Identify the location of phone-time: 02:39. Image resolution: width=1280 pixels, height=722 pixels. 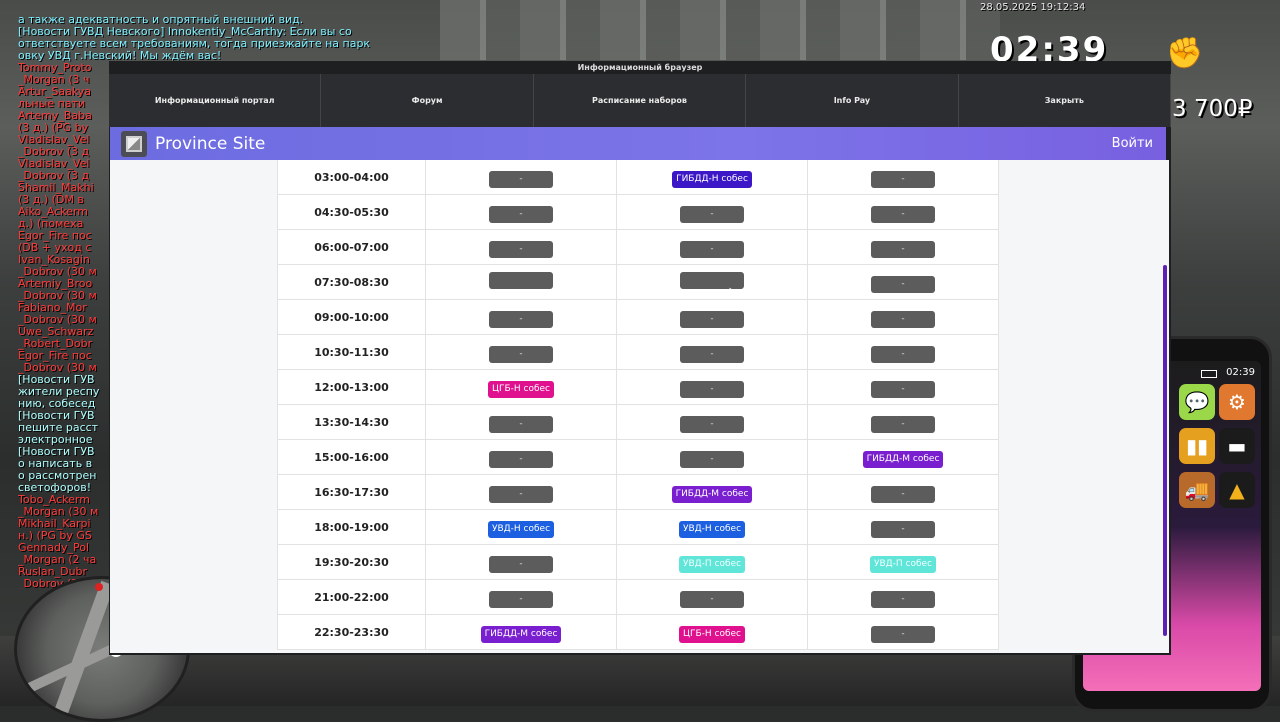
(1240, 372).